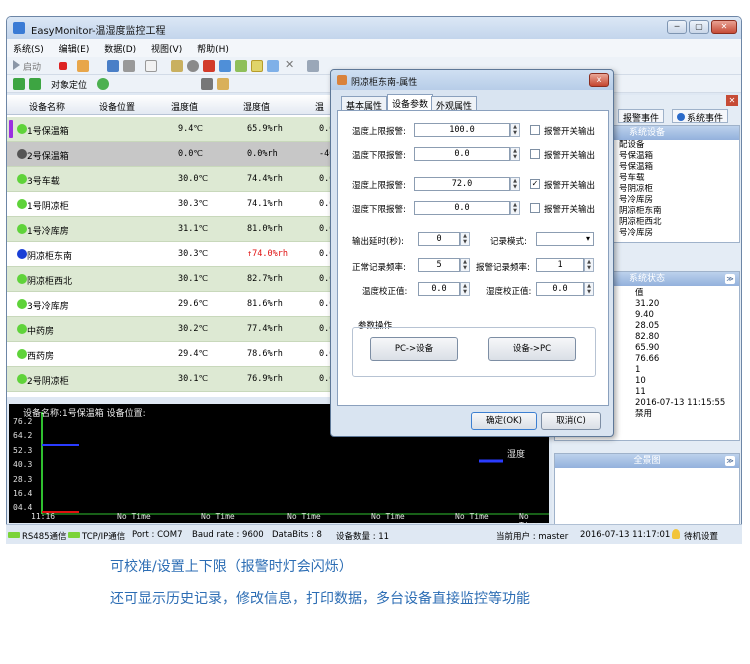 This screenshot has height=664, width=750. What do you see at coordinates (700, 116) in the screenshot?
I see `tab-system-events: 系统事件` at bounding box center [700, 116].